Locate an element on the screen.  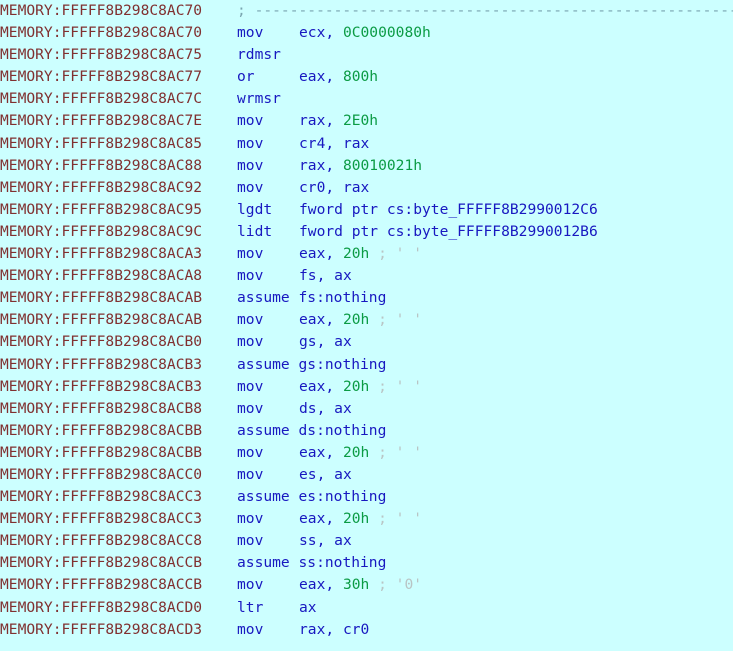
disassembly-line: MEMORY:FFFFF8B298C8ACCB assume ss:nothing is located at coordinates (366, 563).